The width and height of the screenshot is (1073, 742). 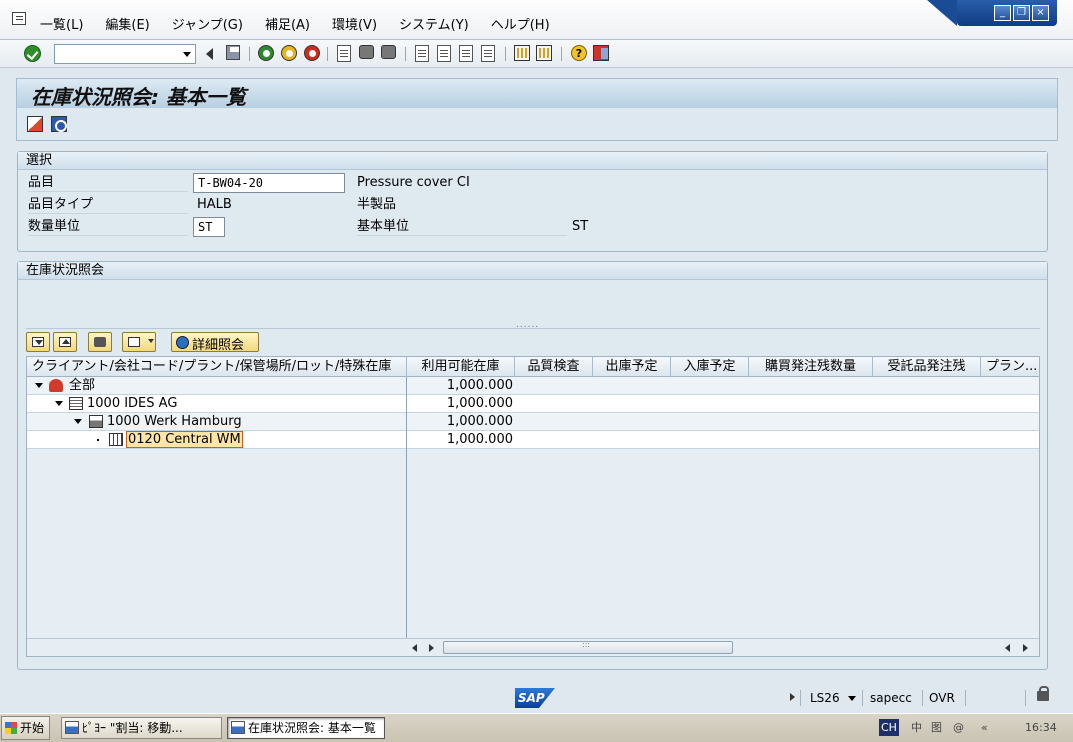 What do you see at coordinates (125, 54) in the screenshot?
I see `command-field` at bounding box center [125, 54].